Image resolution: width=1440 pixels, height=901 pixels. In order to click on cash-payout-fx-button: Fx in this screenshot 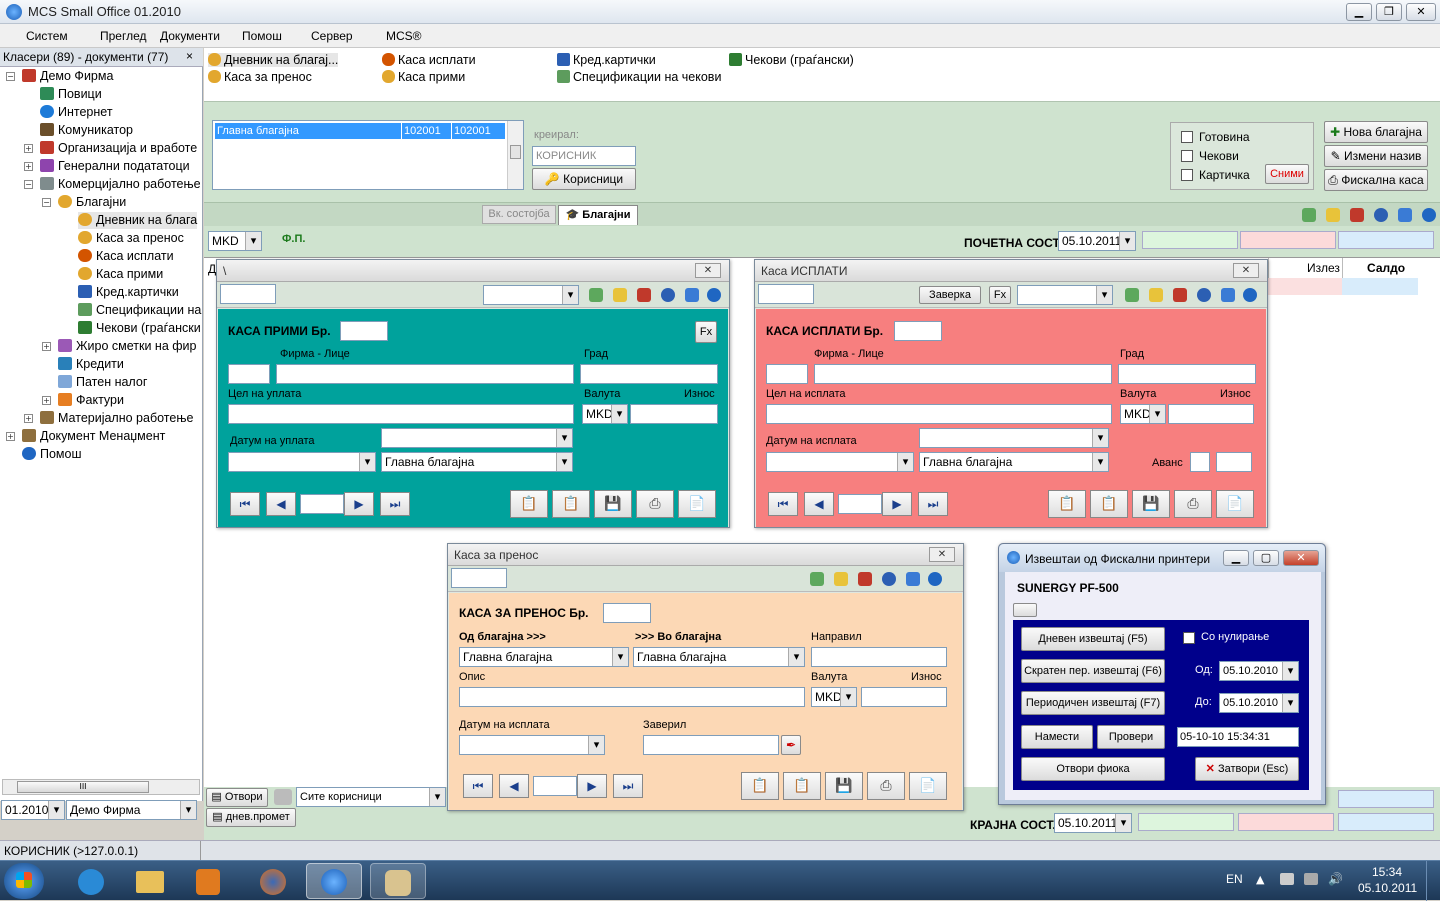, I will do `click(1000, 295)`.